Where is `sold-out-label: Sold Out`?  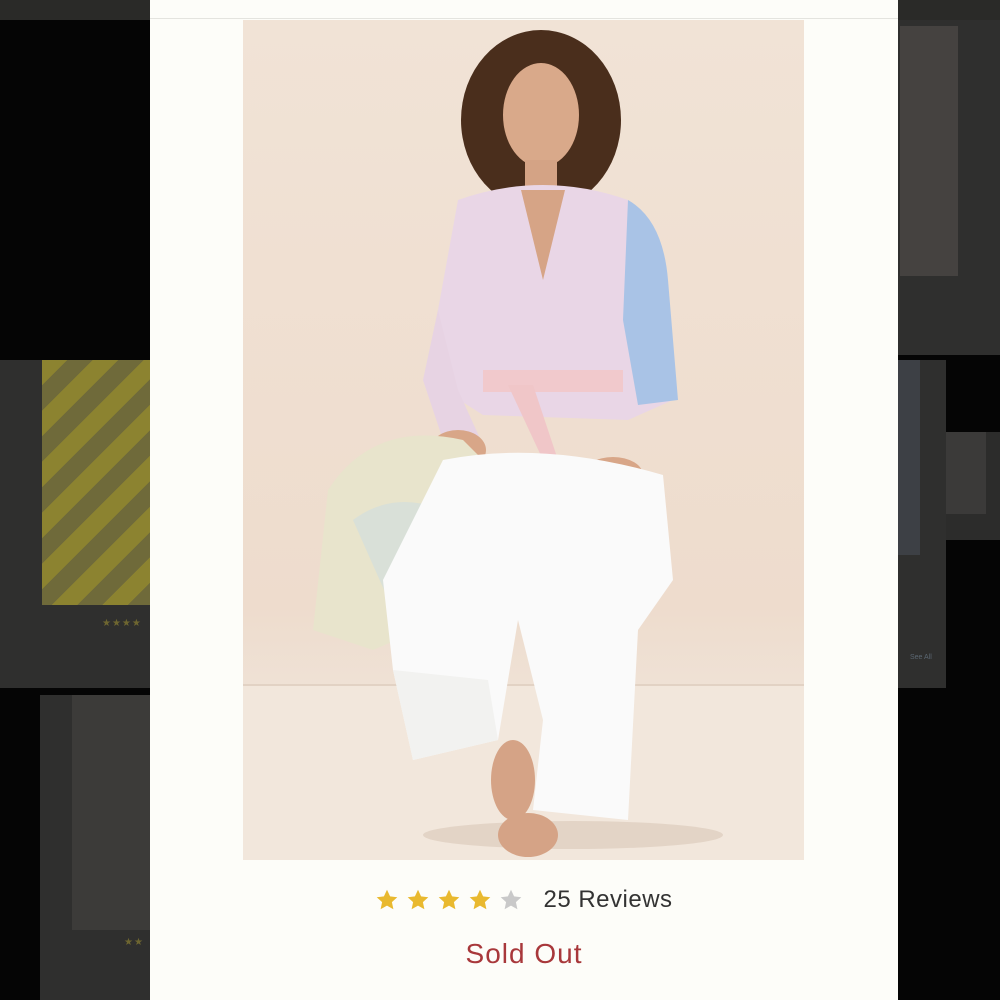 sold-out-label: Sold Out is located at coordinates (524, 953).